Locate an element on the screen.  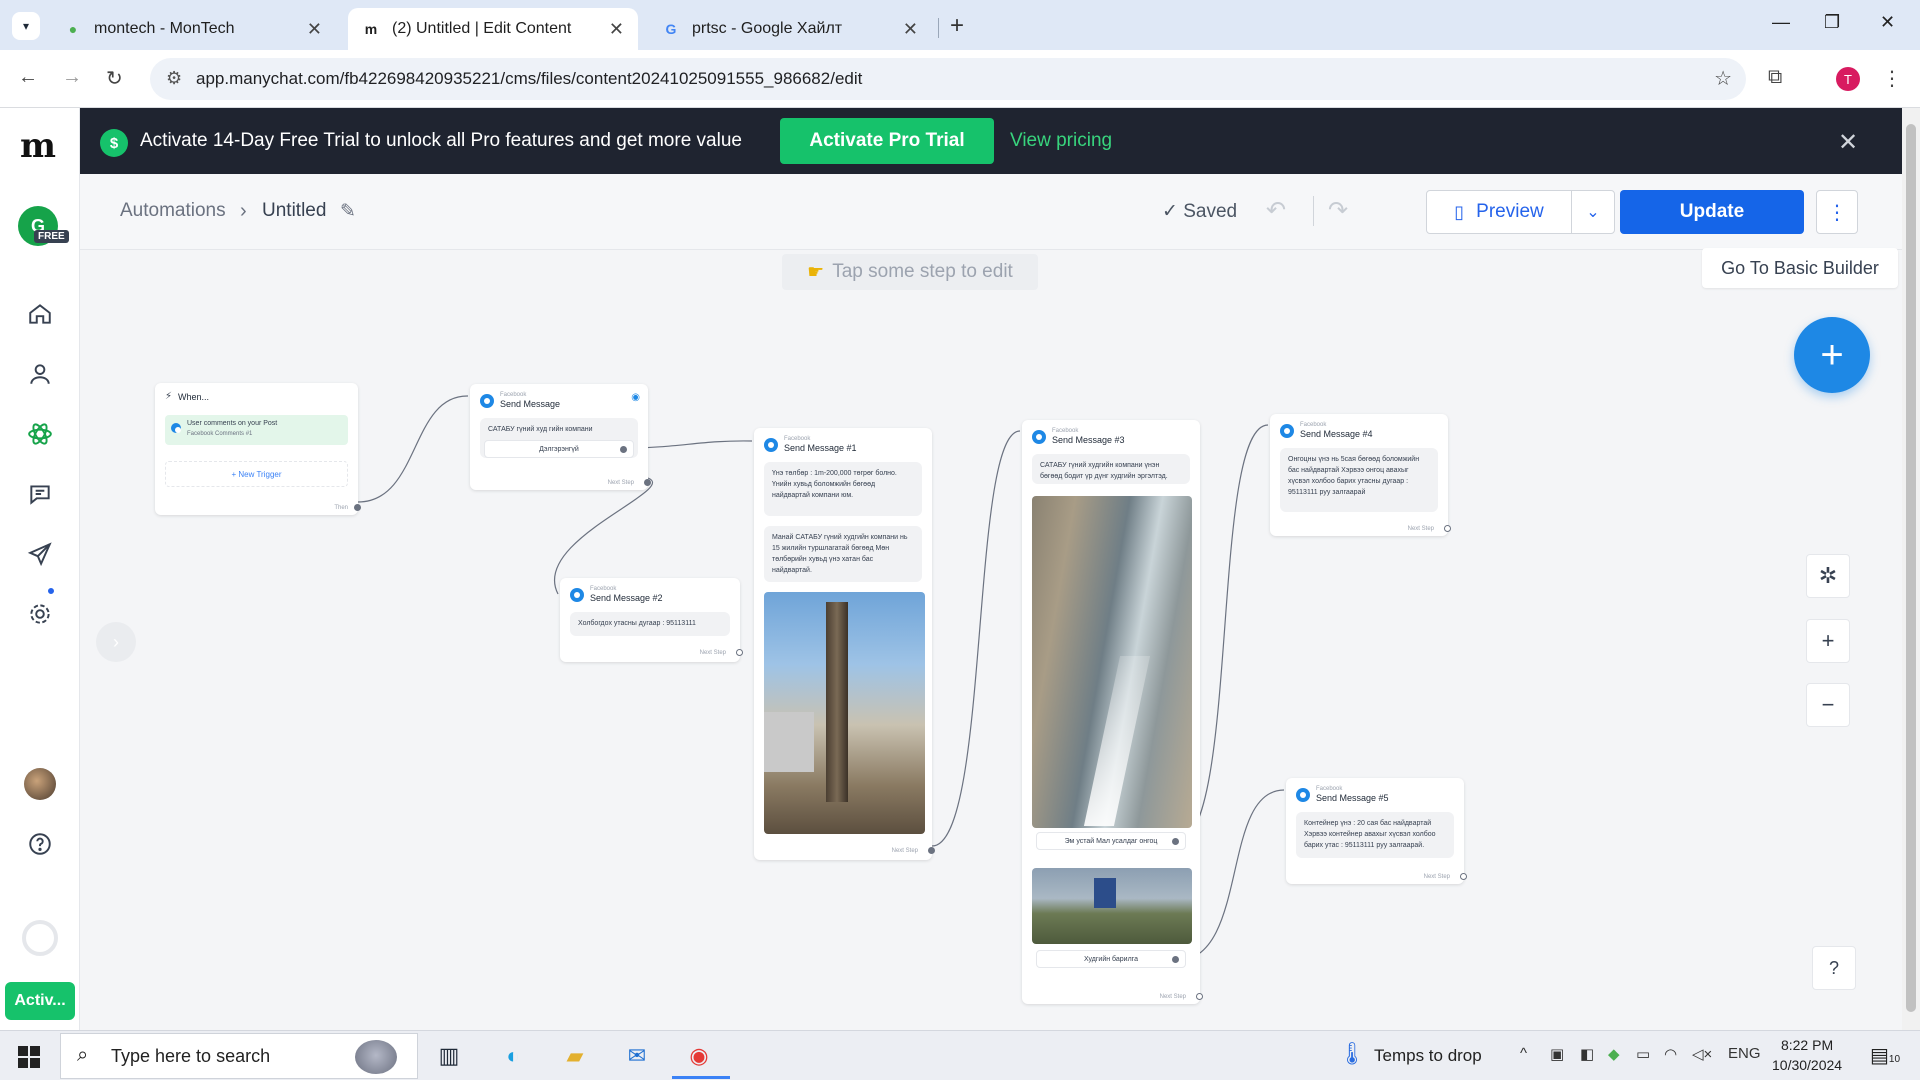
home-icon is located at coordinates (40, 314).